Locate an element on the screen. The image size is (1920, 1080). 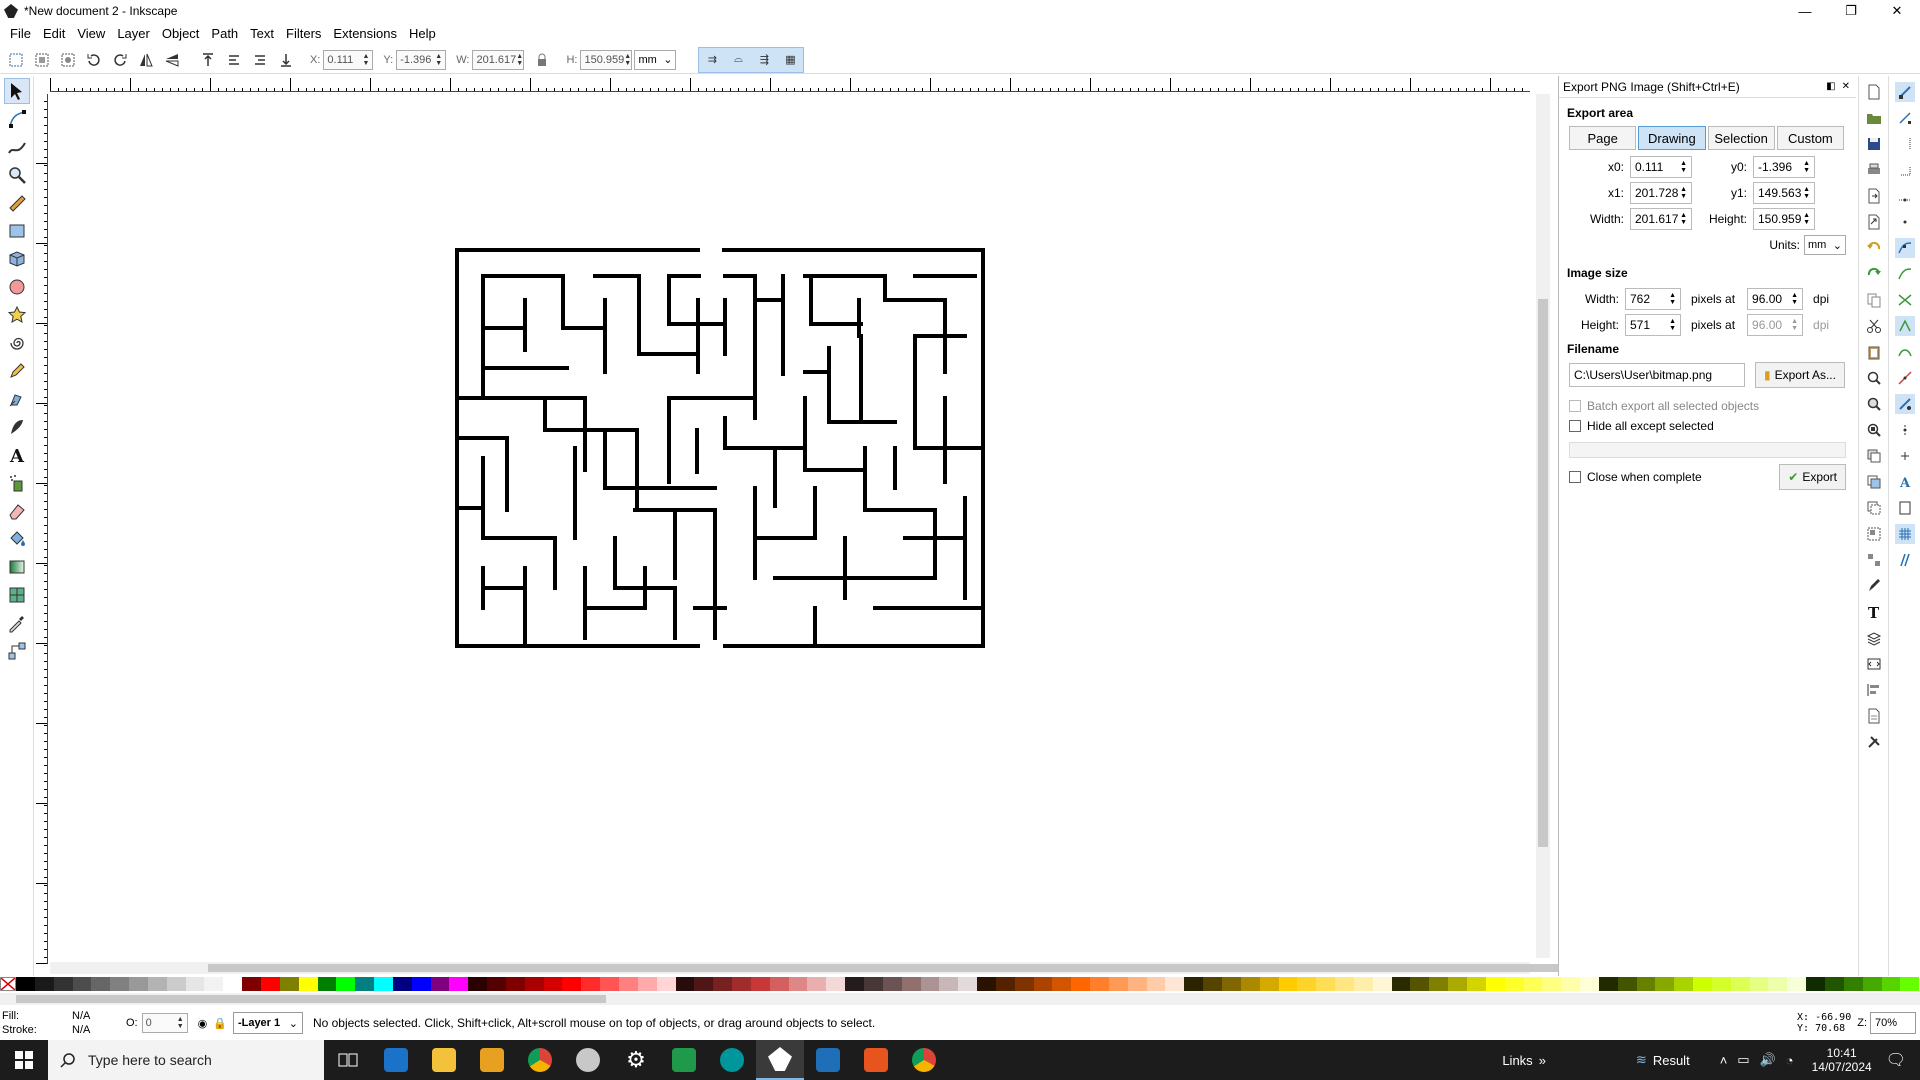
ungroup-icon is located at coordinates (1874, 560).